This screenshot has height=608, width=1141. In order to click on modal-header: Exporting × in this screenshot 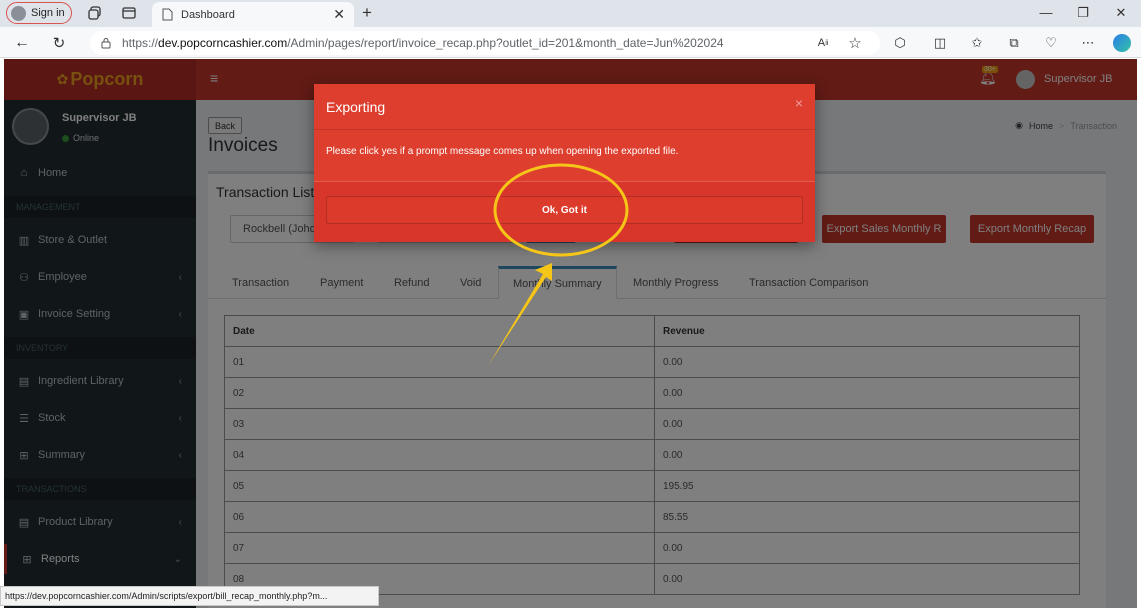, I will do `click(564, 107)`.